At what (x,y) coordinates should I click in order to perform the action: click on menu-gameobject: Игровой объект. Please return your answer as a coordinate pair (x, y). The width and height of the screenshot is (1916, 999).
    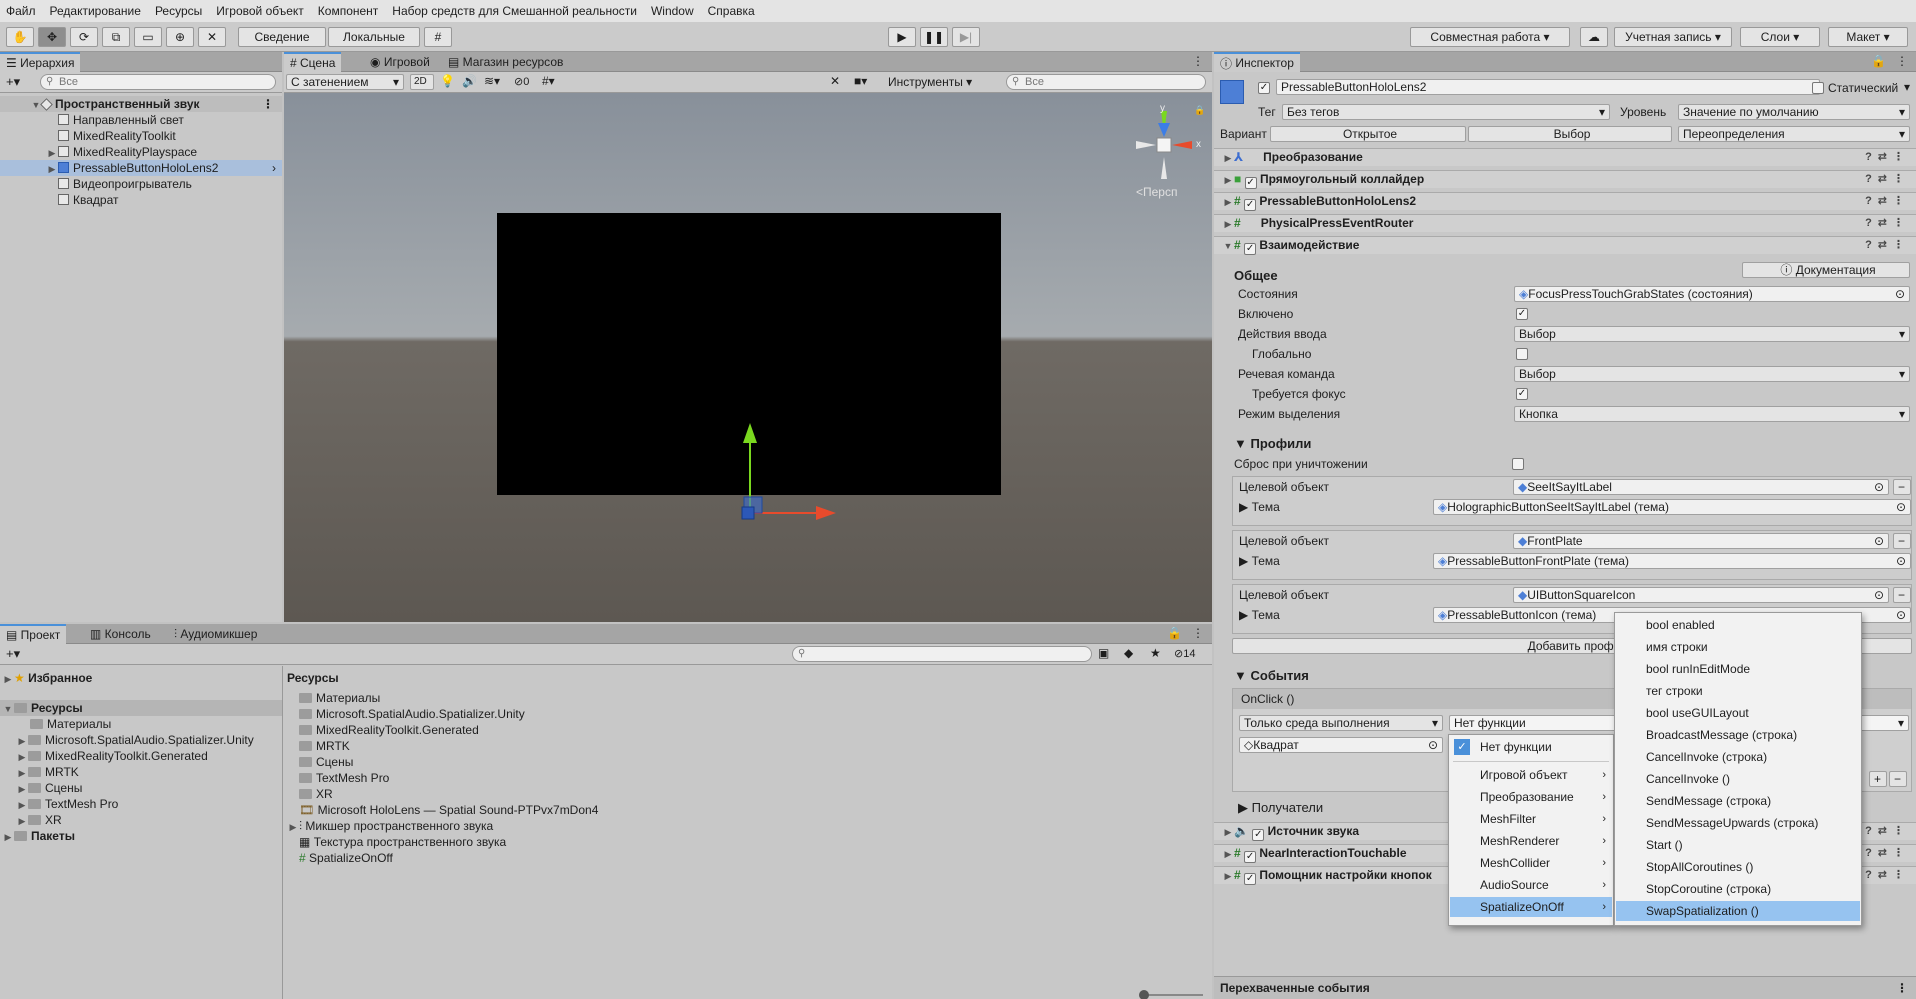
    Looking at the image, I should click on (260, 11).